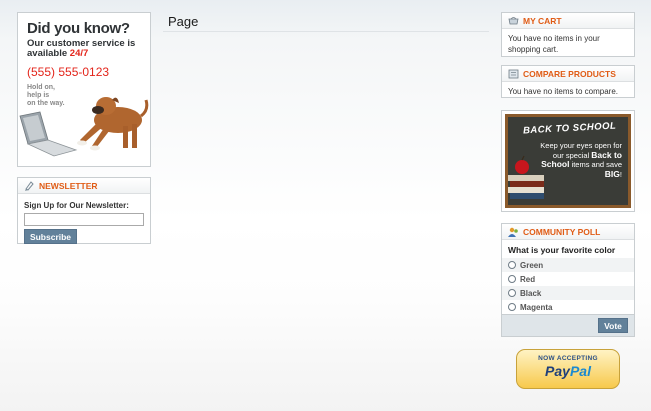 Image resolution: width=651 pixels, height=411 pixels. Describe the element at coordinates (48, 53) in the screenshot. I see `callout-line2-prefix: available` at that location.